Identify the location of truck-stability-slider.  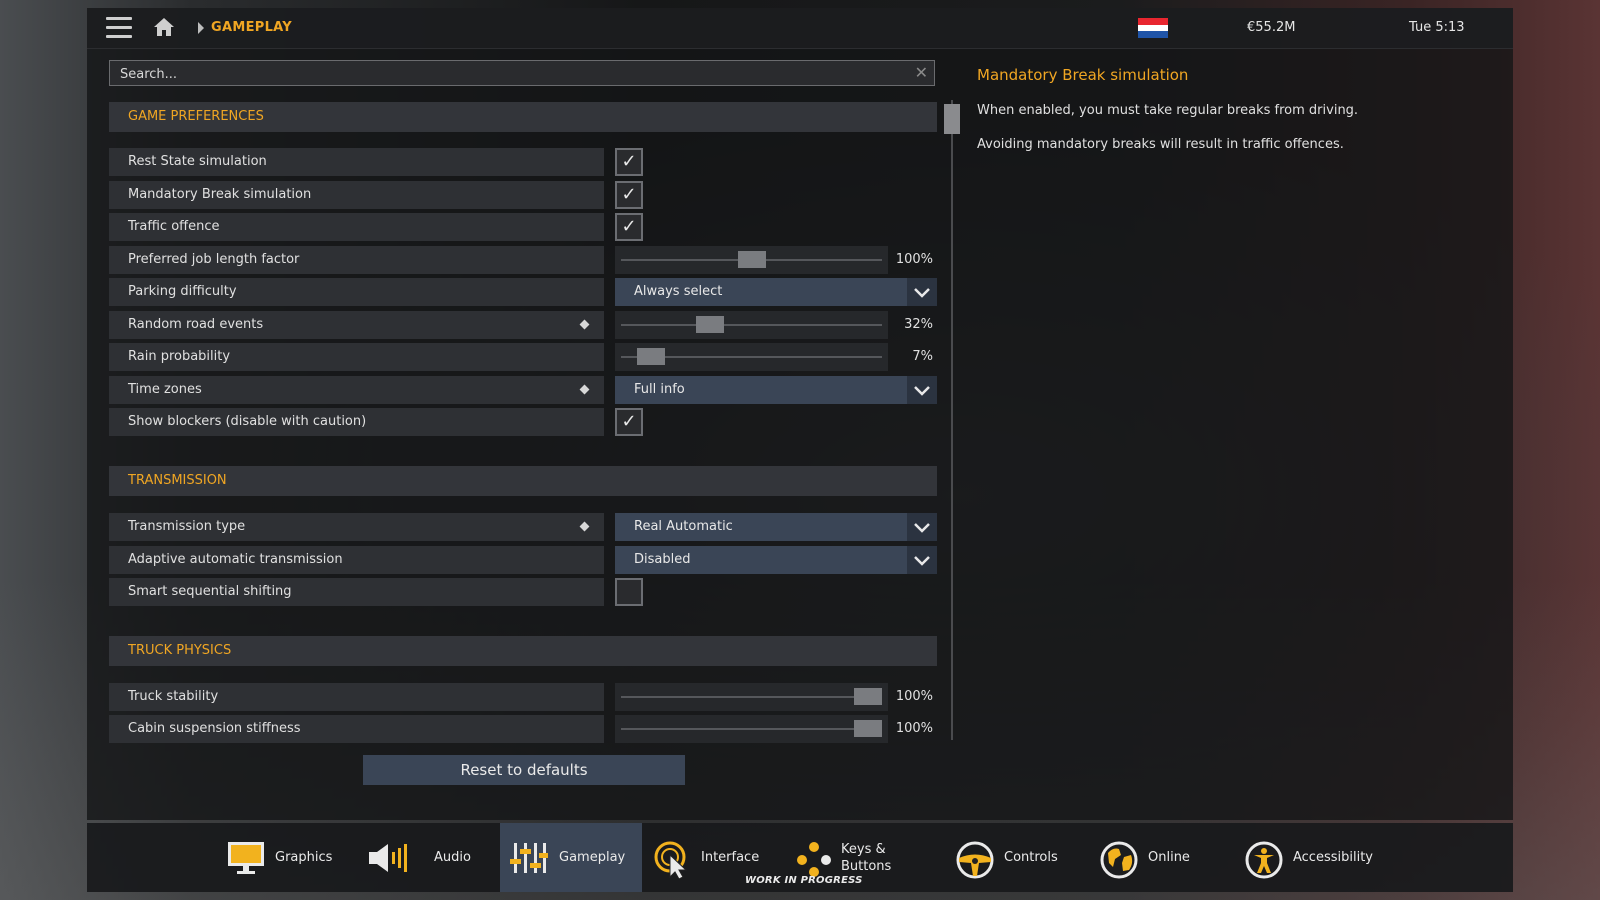
(751, 697).